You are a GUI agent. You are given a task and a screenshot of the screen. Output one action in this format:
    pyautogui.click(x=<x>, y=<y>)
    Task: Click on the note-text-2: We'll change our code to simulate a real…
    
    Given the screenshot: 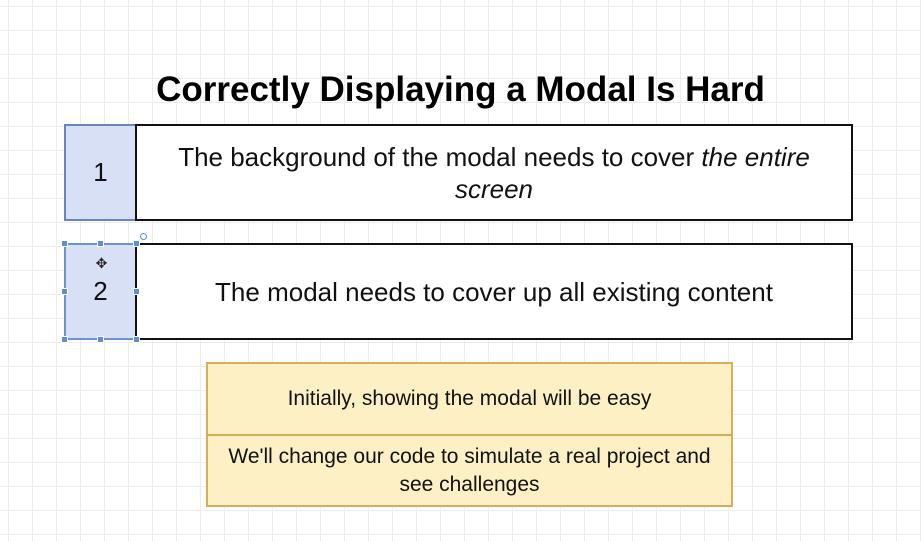 What is the action you would take?
    pyautogui.click(x=469, y=470)
    